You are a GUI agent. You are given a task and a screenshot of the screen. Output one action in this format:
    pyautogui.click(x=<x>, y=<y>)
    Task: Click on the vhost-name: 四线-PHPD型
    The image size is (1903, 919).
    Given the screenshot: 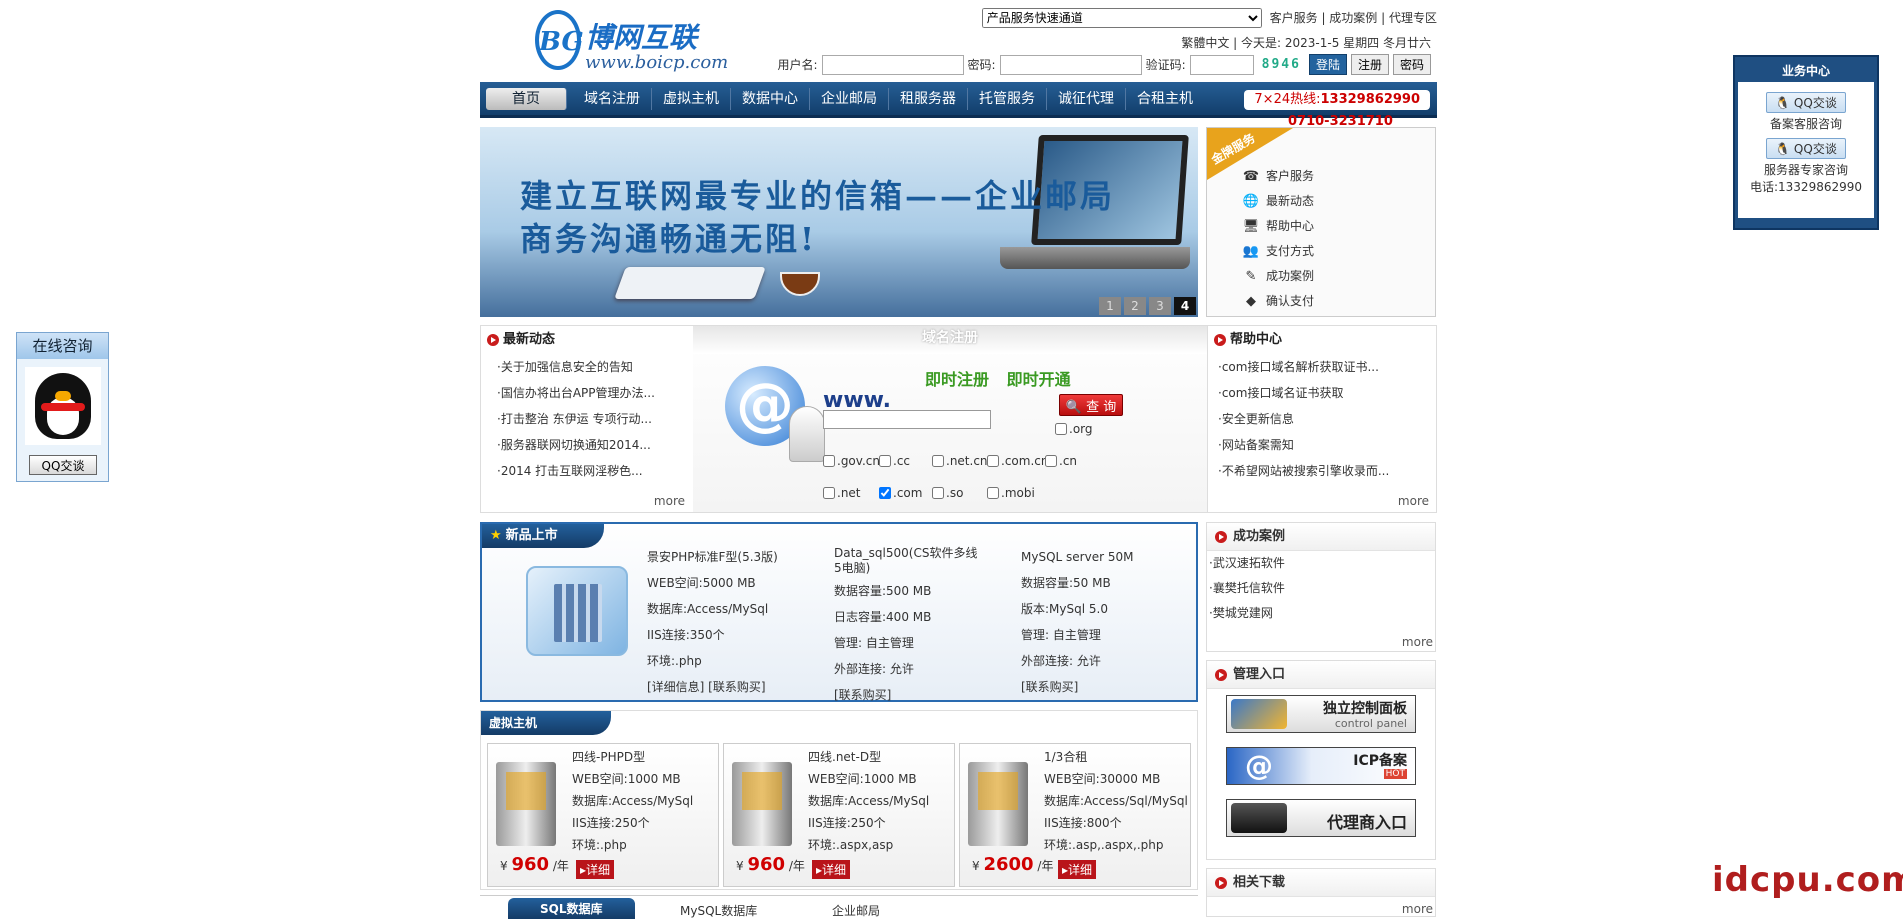 What is the action you would take?
    pyautogui.click(x=632, y=757)
    